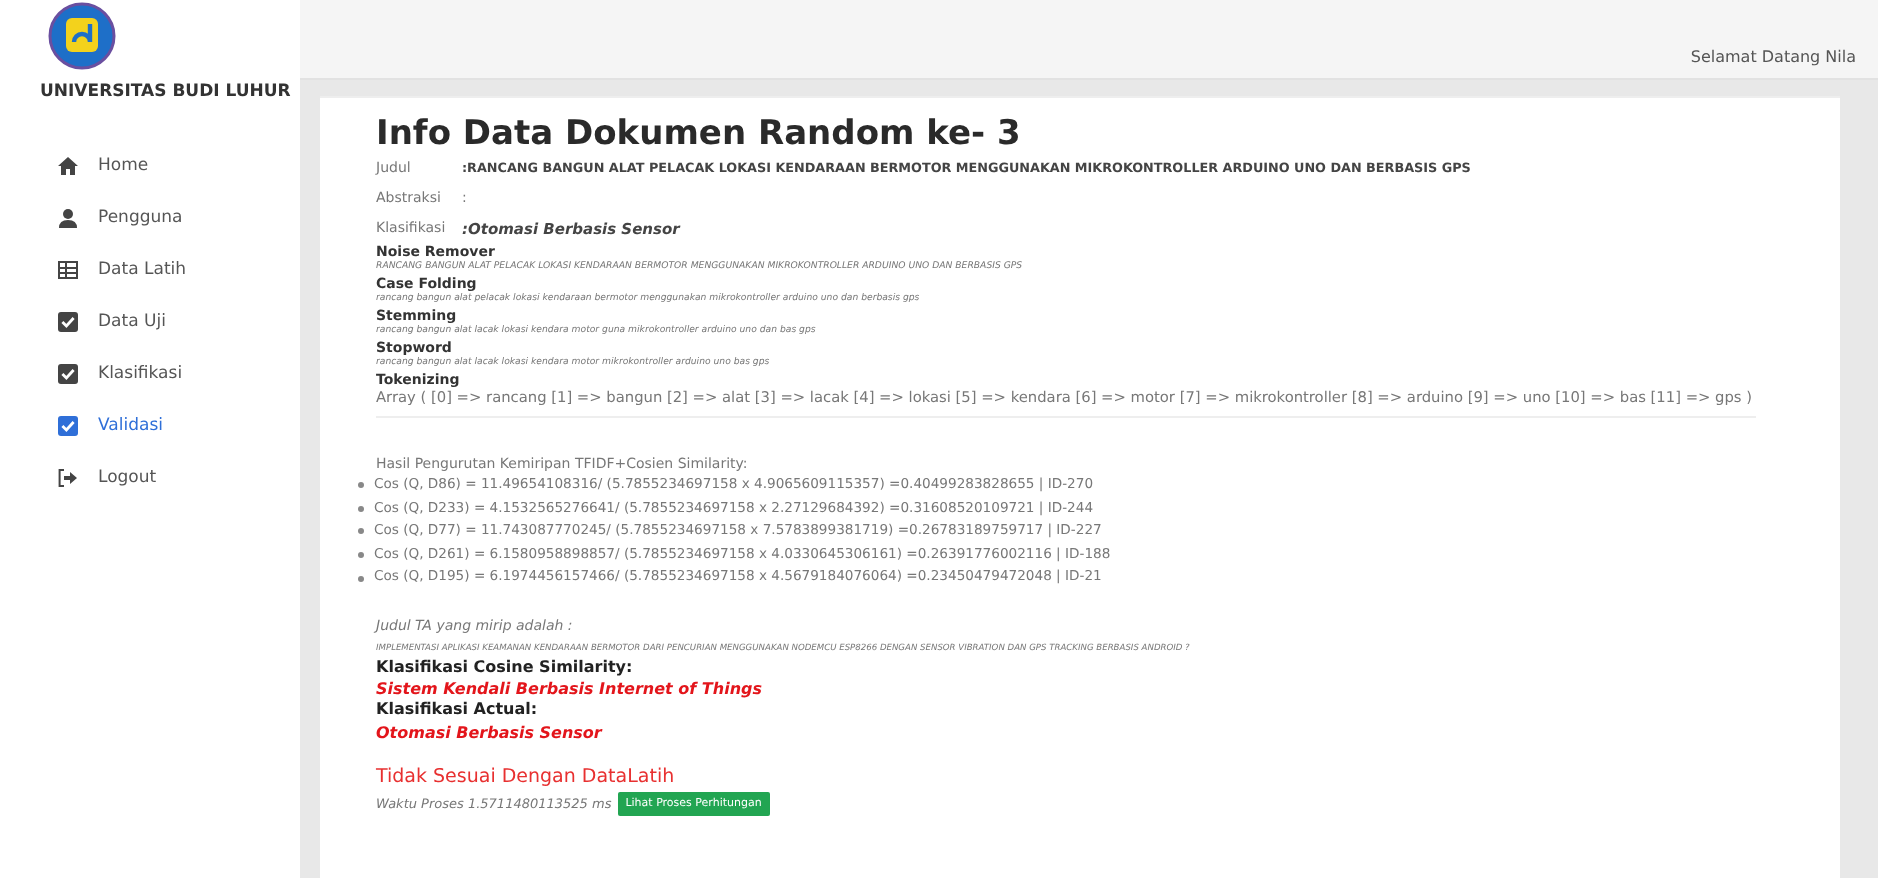 The width and height of the screenshot is (1878, 878). I want to click on logout-icon, so click(68, 478).